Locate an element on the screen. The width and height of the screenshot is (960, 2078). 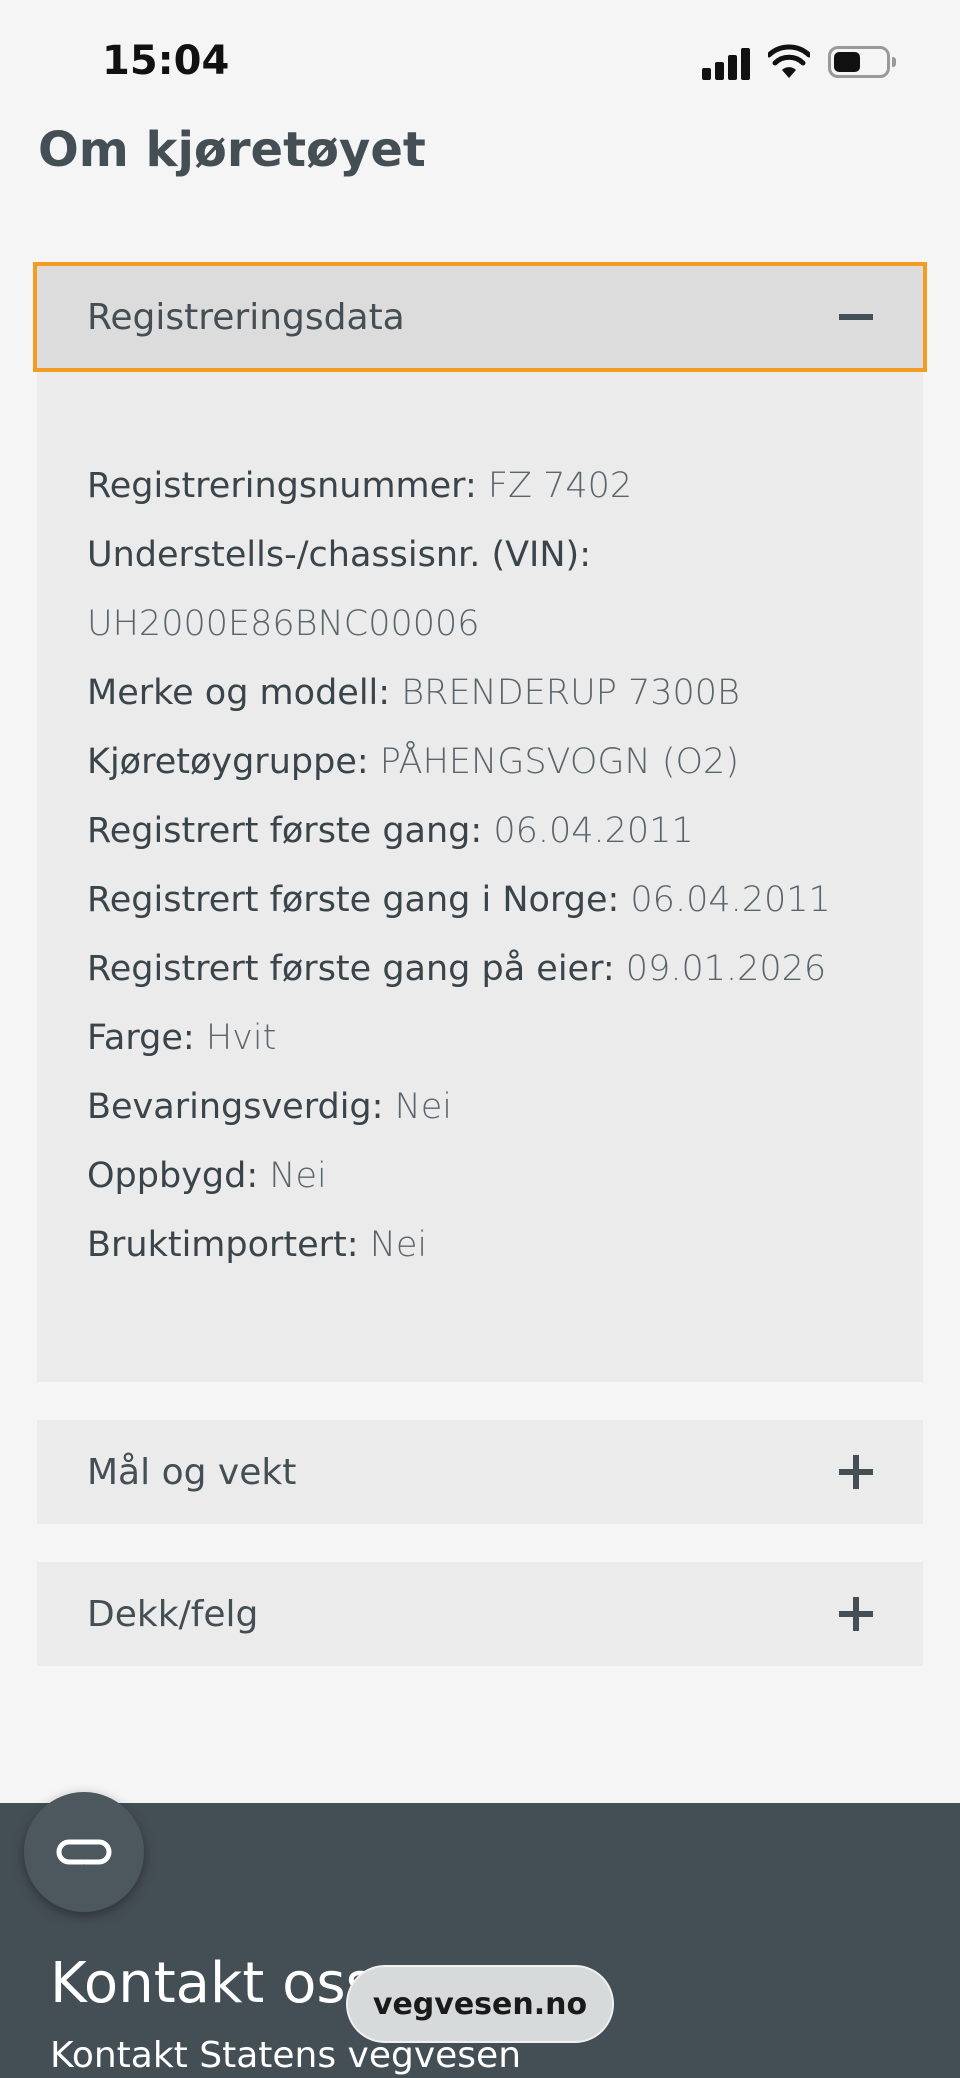
battery-icon is located at coordinates (862, 63).